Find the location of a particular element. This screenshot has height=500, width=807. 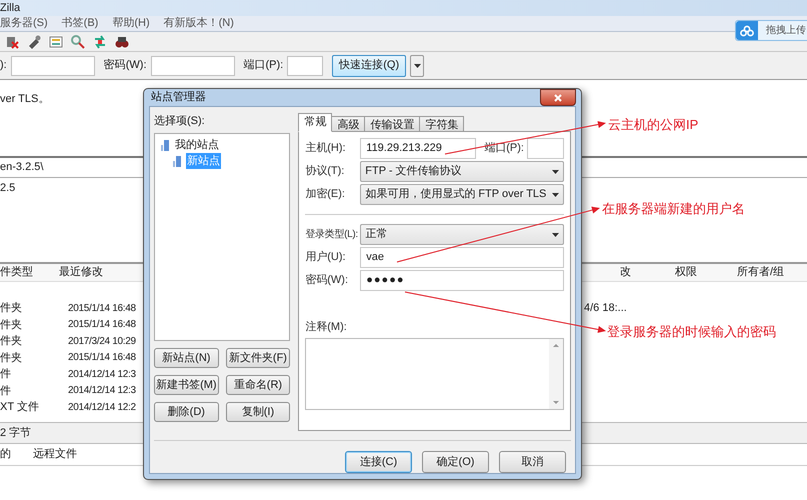

field-label: 端口(P): is located at coordinates (264, 66).